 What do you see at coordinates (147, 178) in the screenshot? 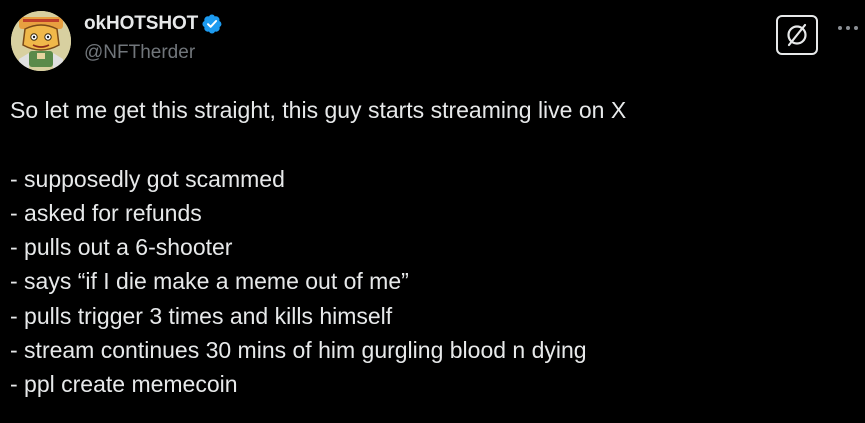
I see `tweet-point: - supposedly got scammed` at bounding box center [147, 178].